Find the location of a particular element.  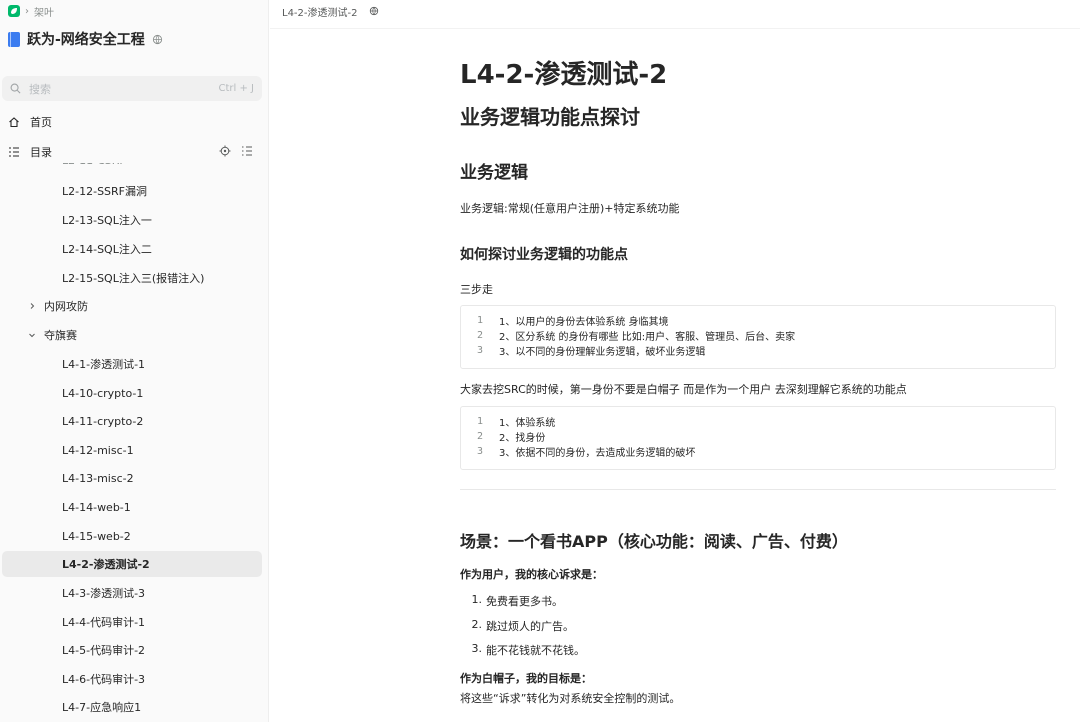

chevron-down-icon is located at coordinates (32, 335).